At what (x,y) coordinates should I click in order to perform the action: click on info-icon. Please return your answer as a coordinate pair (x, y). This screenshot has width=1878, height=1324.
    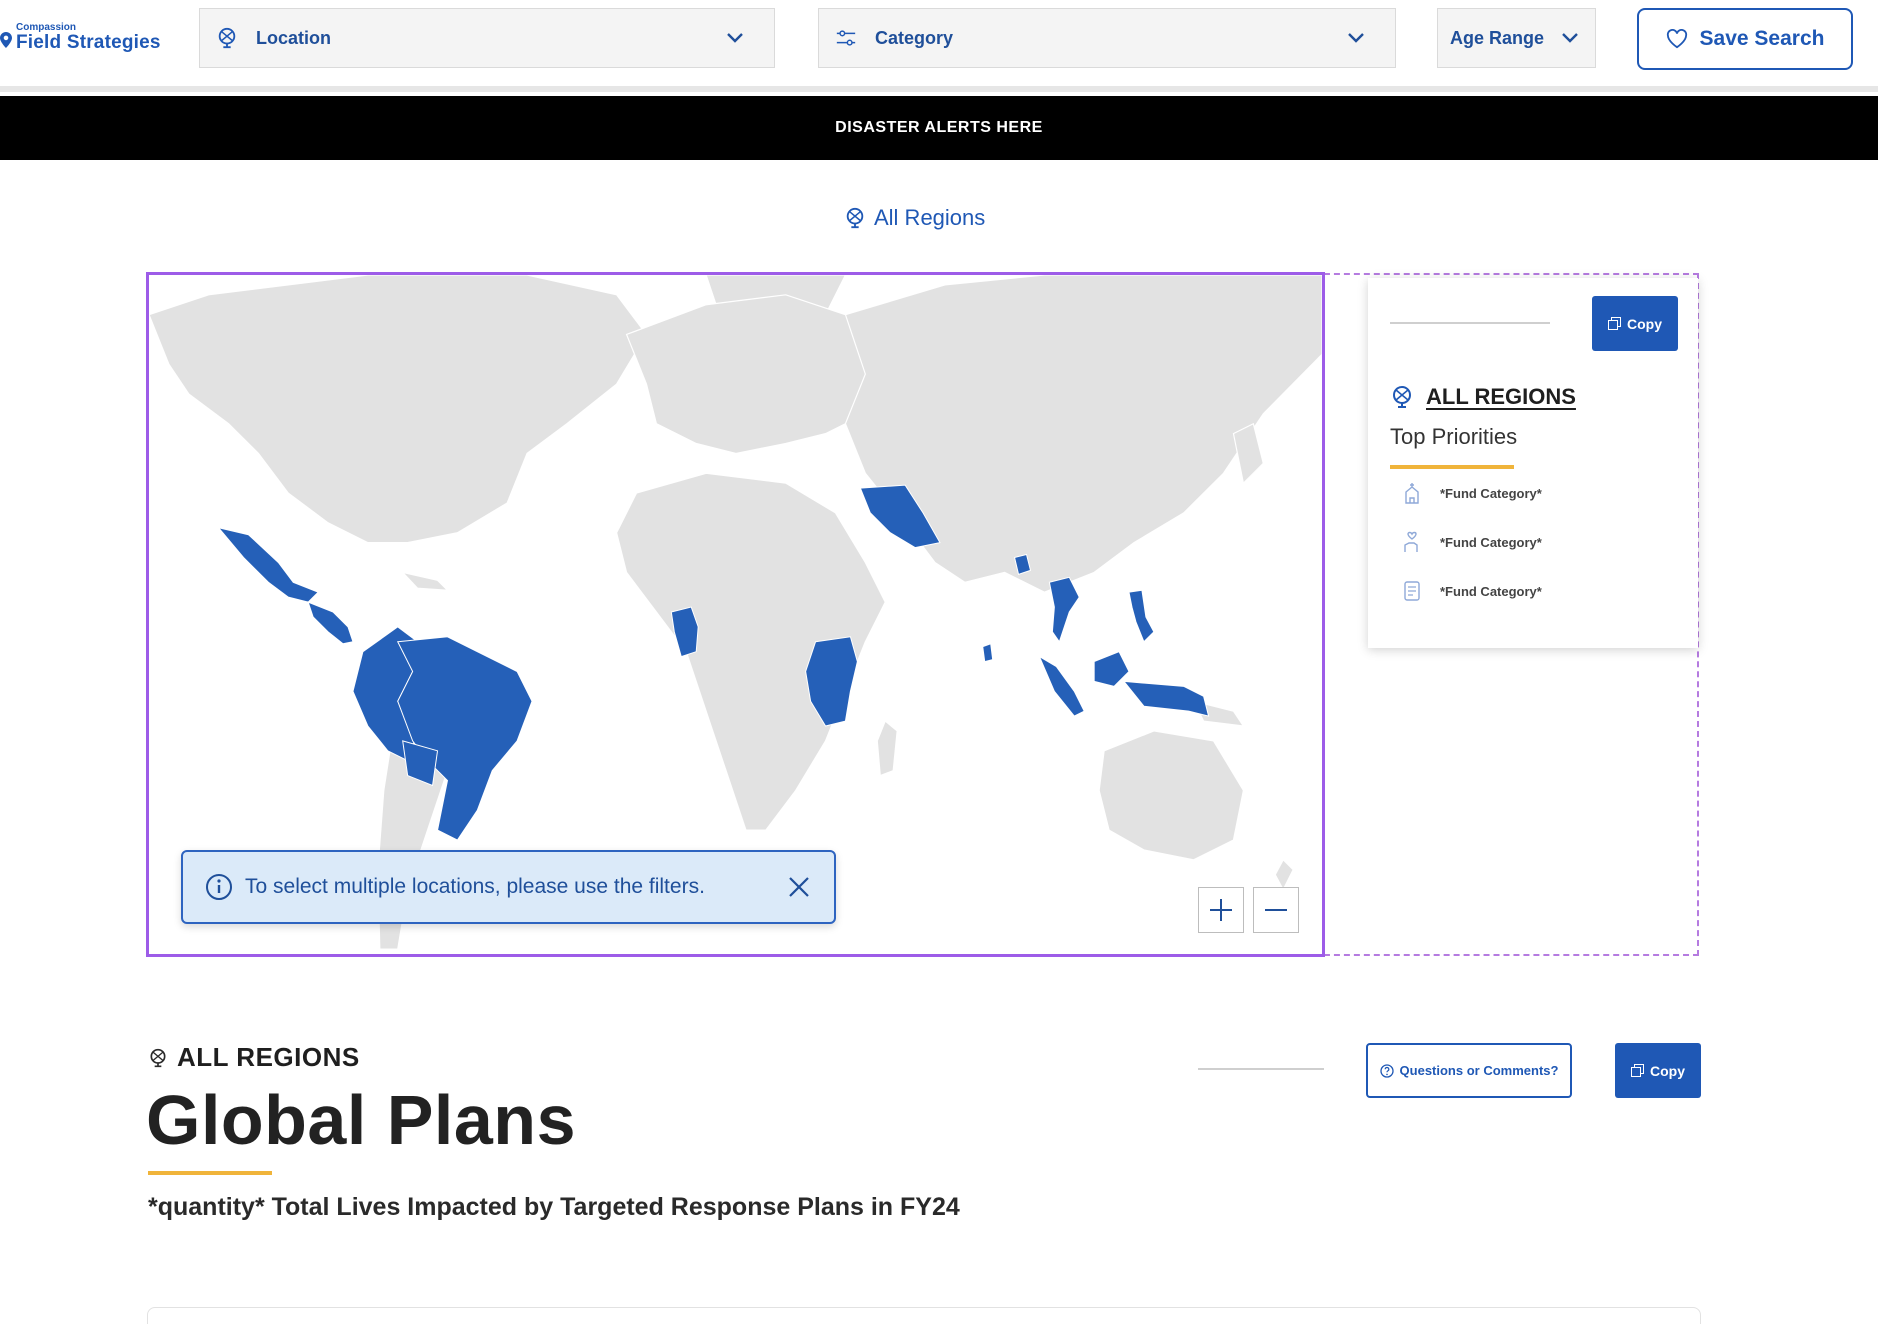
    Looking at the image, I should click on (219, 887).